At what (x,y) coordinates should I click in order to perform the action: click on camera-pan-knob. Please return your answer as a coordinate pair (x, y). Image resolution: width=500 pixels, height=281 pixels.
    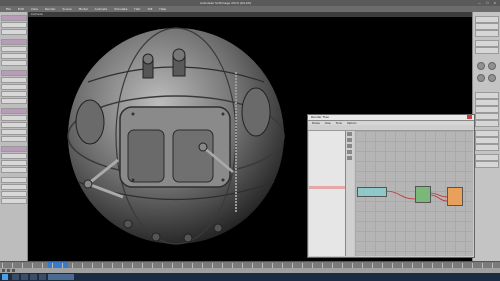
    Looking at the image, I should click on (492, 66).